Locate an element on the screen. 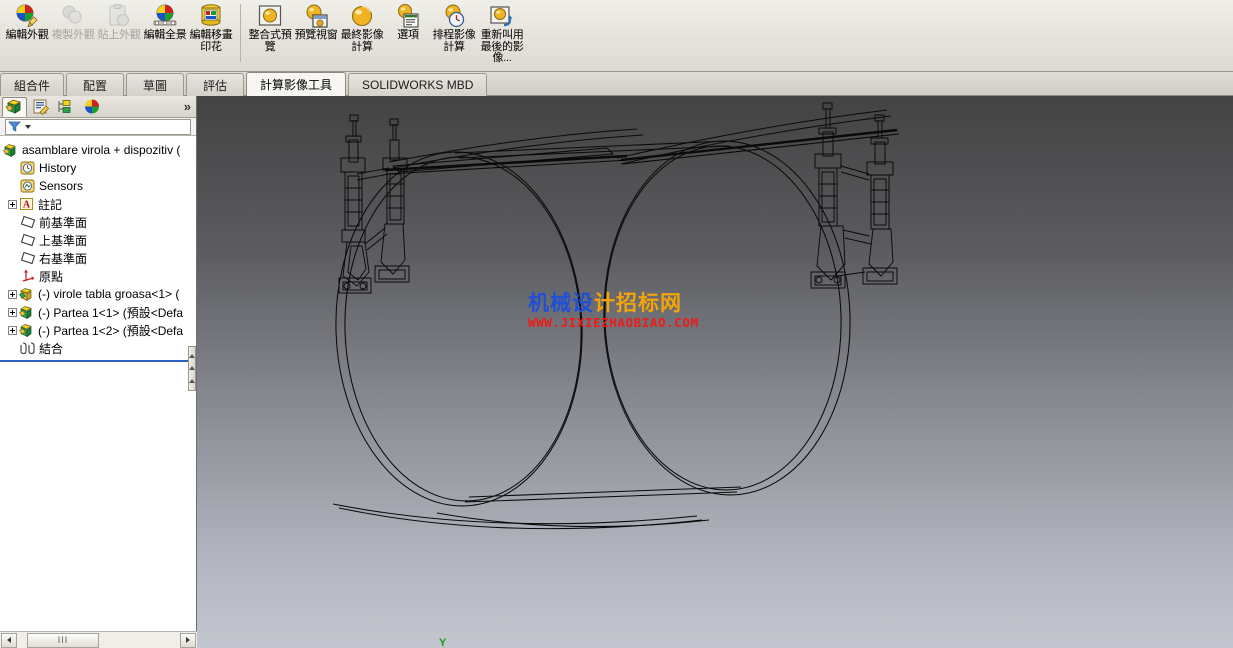 This screenshot has height=648, width=1233. display-manager-tab is located at coordinates (92, 107).